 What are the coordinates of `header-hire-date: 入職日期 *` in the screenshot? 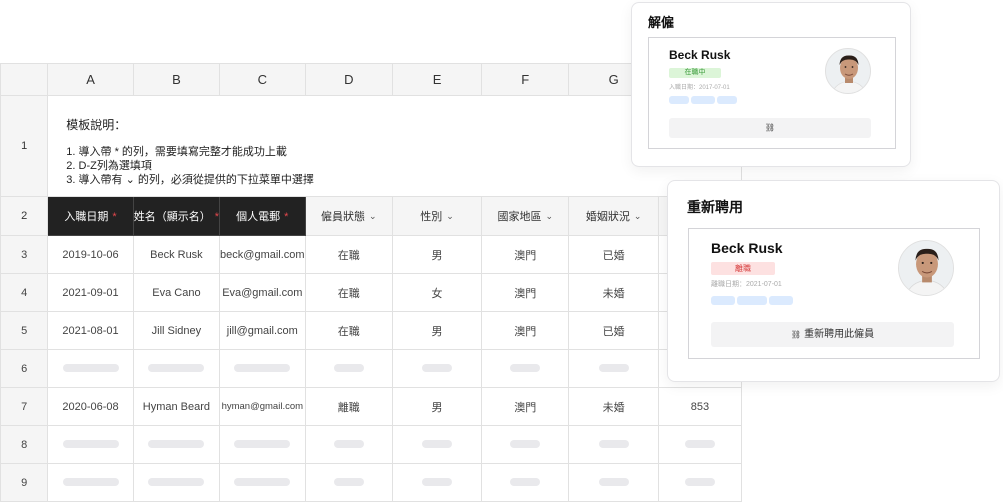 It's located at (90, 216).